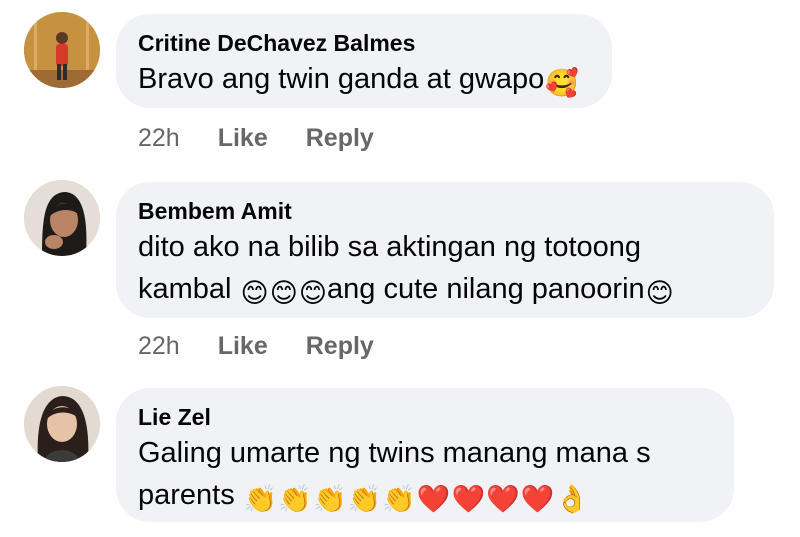 This screenshot has width=800, height=537. What do you see at coordinates (424, 417) in the screenshot?
I see `comment-author: Lie Zel` at bounding box center [424, 417].